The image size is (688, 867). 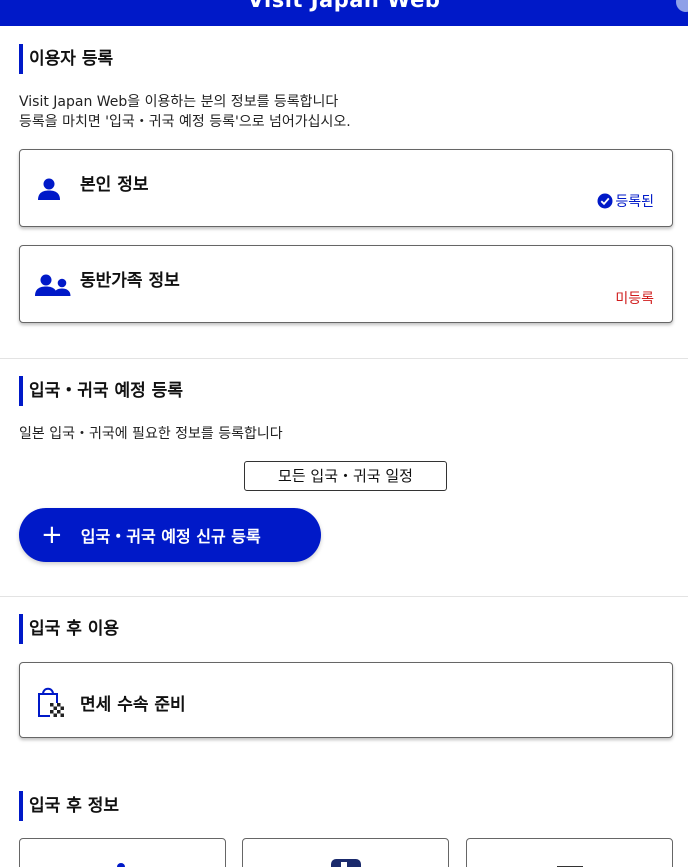 I want to click on section-title-entry-schedule: 입국・귀국 예정 등록, so click(x=101, y=391).